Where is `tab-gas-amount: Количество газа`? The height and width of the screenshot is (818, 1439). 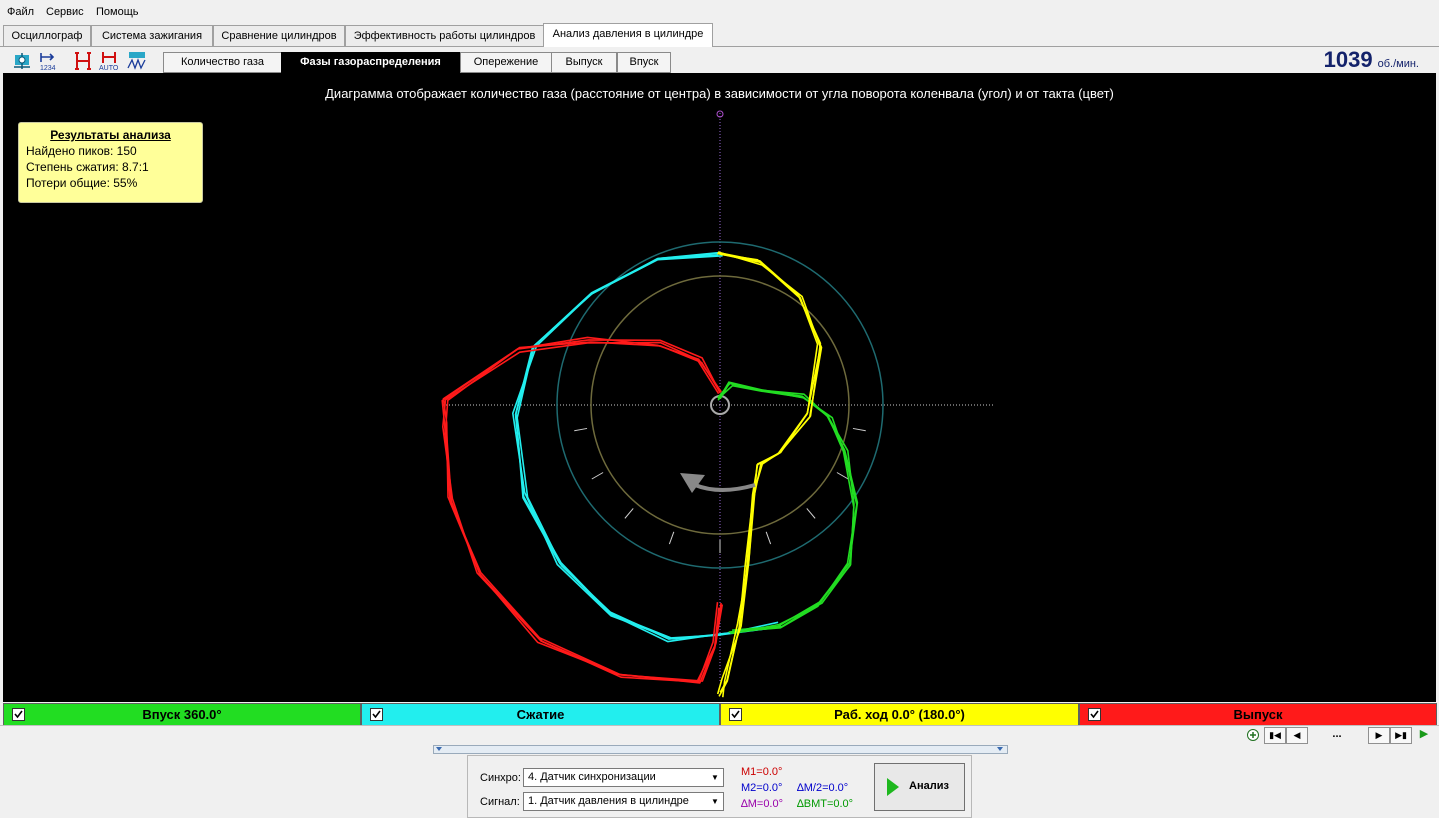 tab-gas-amount: Количество газа is located at coordinates (222, 62).